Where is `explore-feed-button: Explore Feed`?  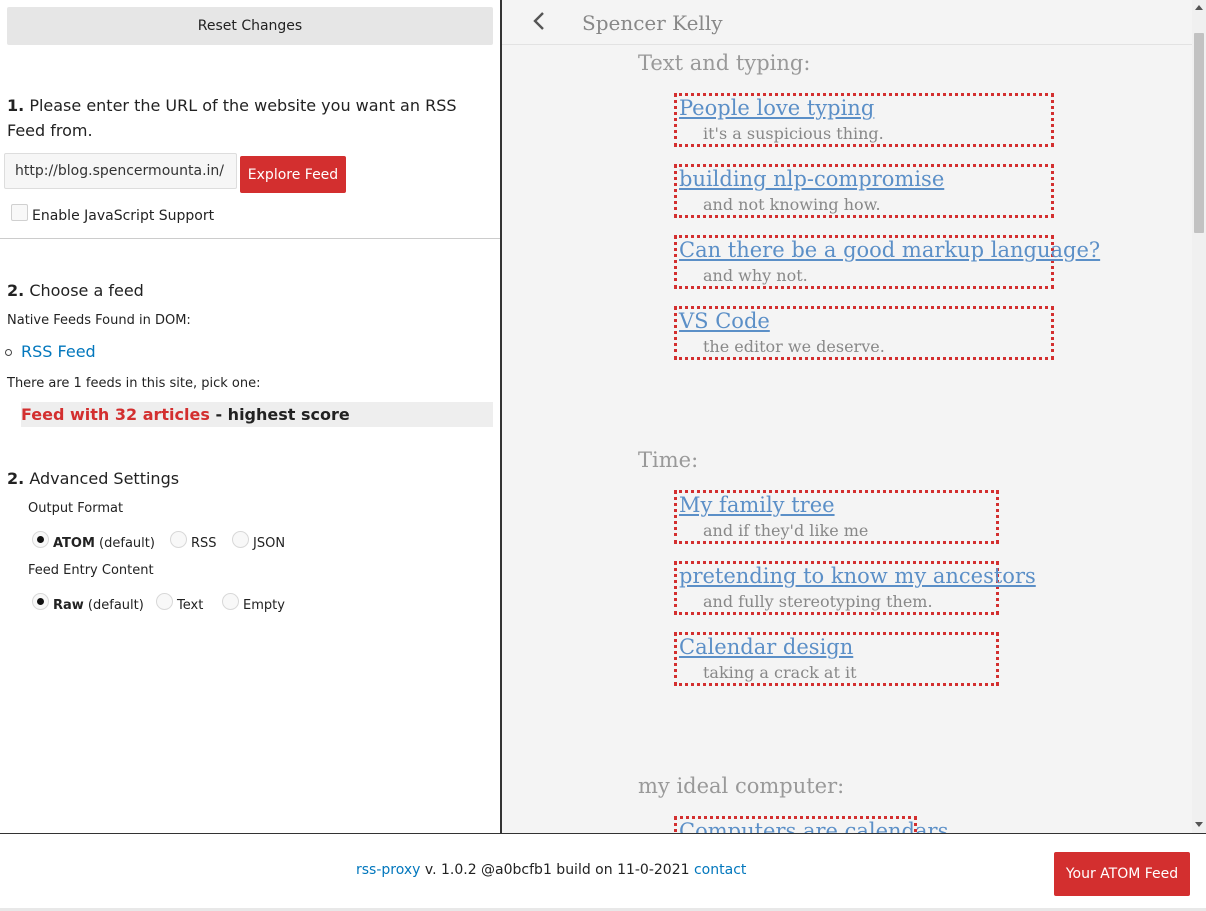 explore-feed-button: Explore Feed is located at coordinates (293, 174).